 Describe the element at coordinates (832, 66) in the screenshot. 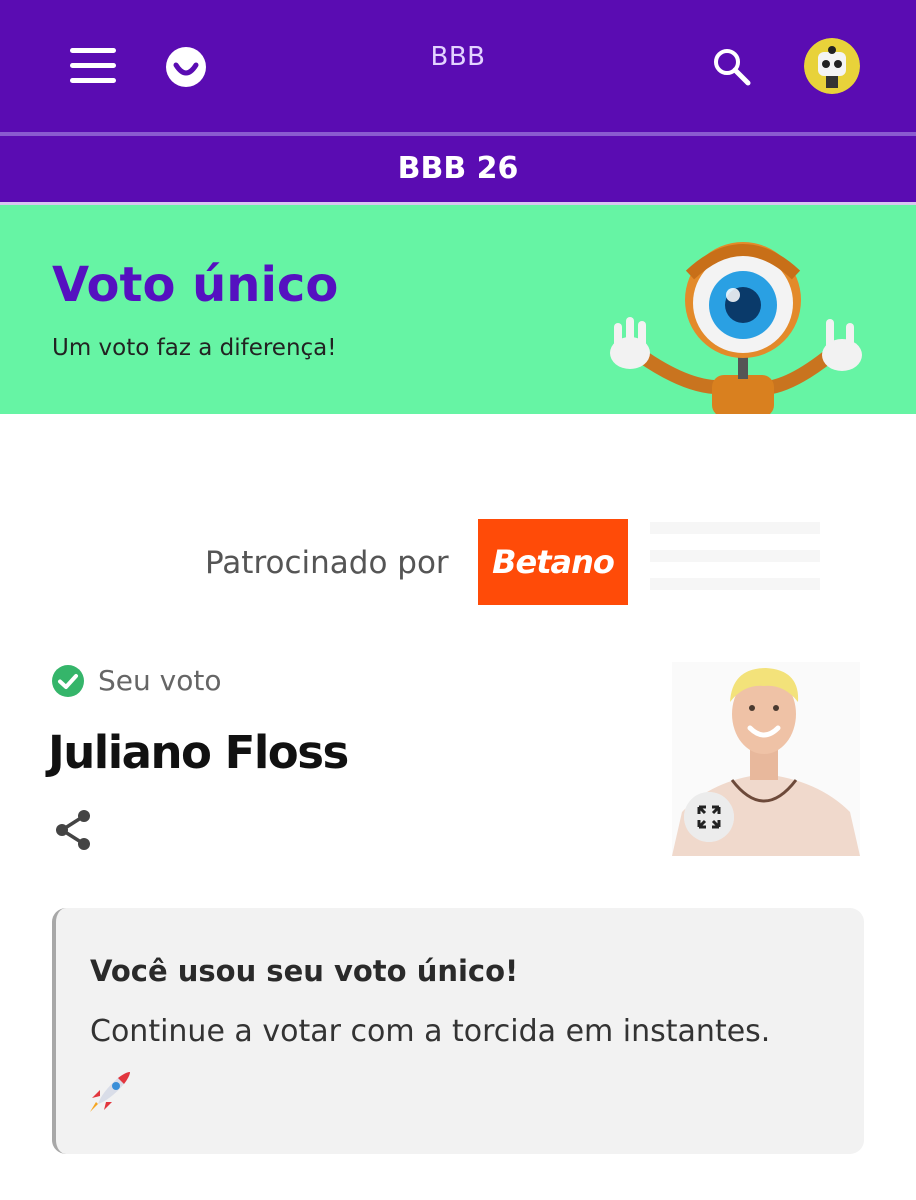

I see `avatar-icon` at that location.